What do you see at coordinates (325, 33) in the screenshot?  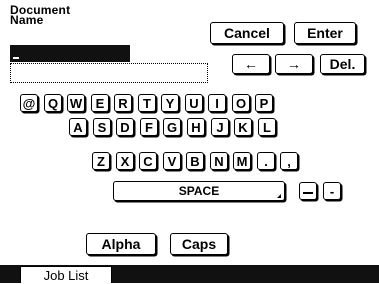 I see `enter-button: Enter` at bounding box center [325, 33].